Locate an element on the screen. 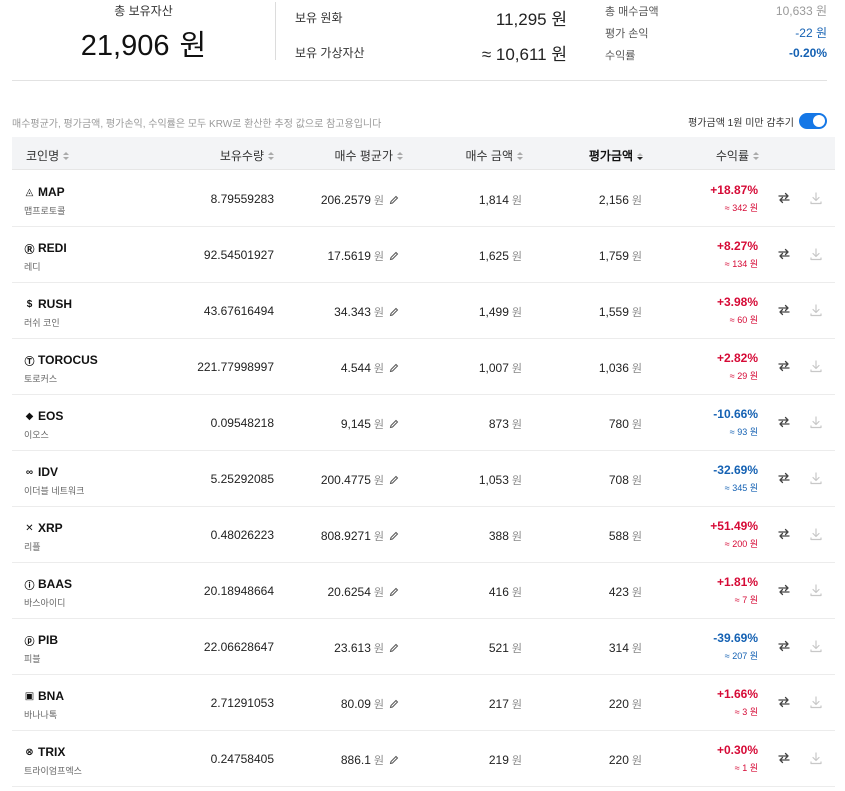  buy-amount-value: 1,499 is located at coordinates (493, 312).